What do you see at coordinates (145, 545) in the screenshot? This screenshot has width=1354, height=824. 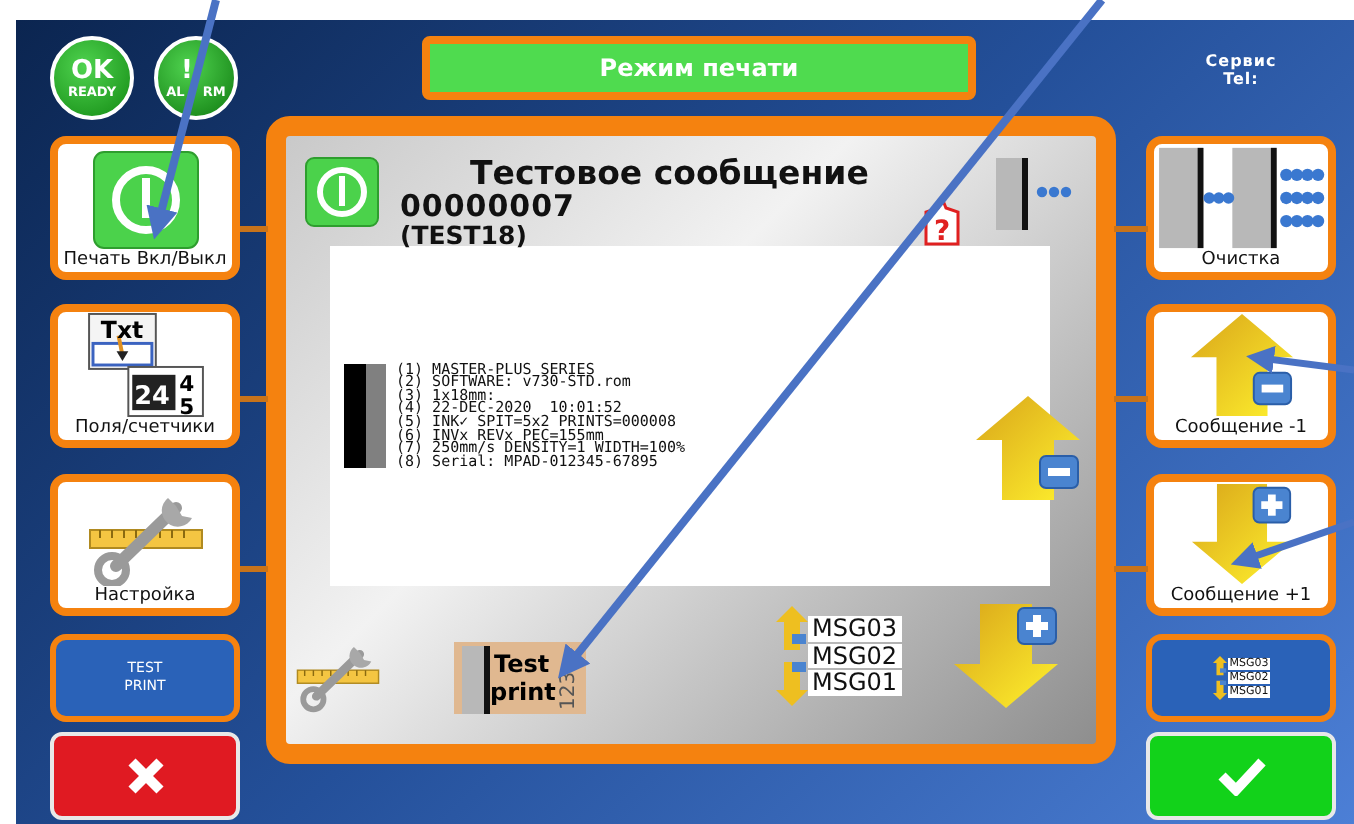 I see `menu-tile: Настройка` at bounding box center [145, 545].